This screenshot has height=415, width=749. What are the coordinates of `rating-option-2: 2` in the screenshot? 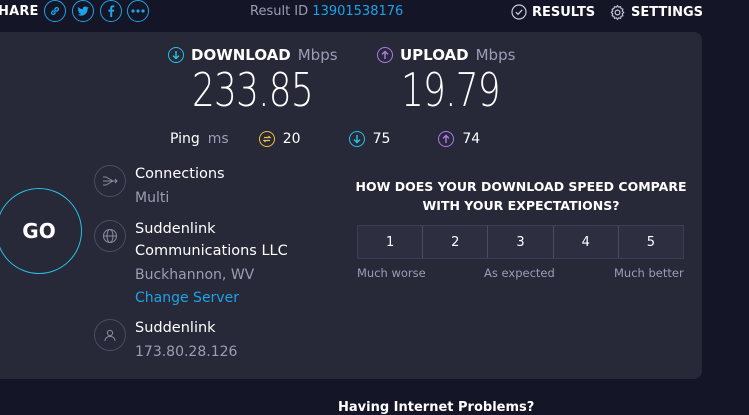 It's located at (456, 242).